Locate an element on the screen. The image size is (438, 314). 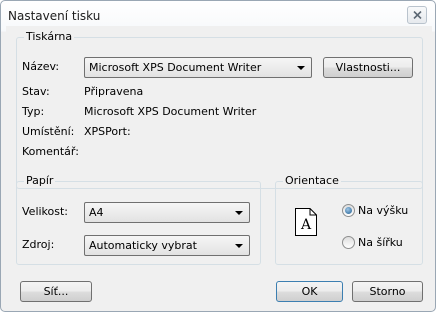
portrait-label: Na výšku is located at coordinates (383, 211).